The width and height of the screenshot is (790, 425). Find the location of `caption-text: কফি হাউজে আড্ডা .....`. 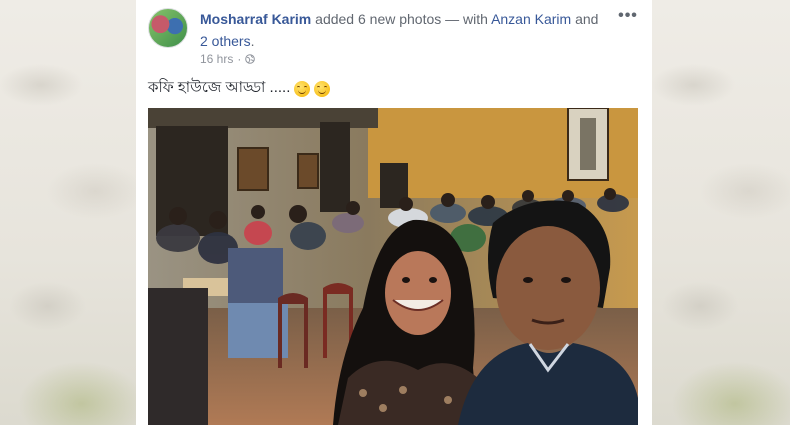

caption-text: কফি হাউজে আড্ডা ..... is located at coordinates (219, 87).